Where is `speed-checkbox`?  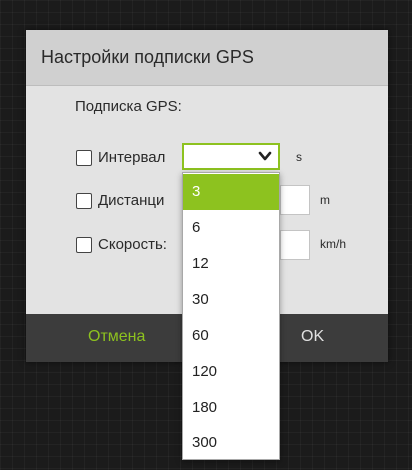
speed-checkbox is located at coordinates (84, 245).